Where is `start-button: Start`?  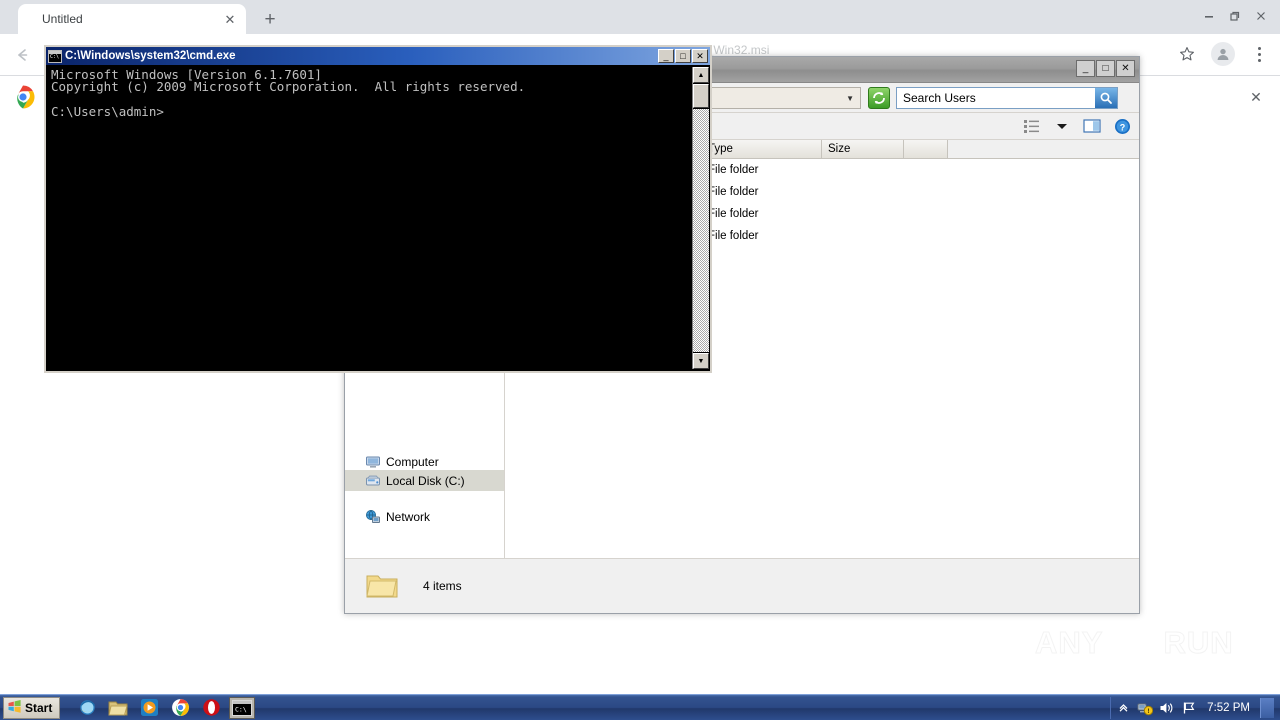 start-button: Start is located at coordinates (32, 707).